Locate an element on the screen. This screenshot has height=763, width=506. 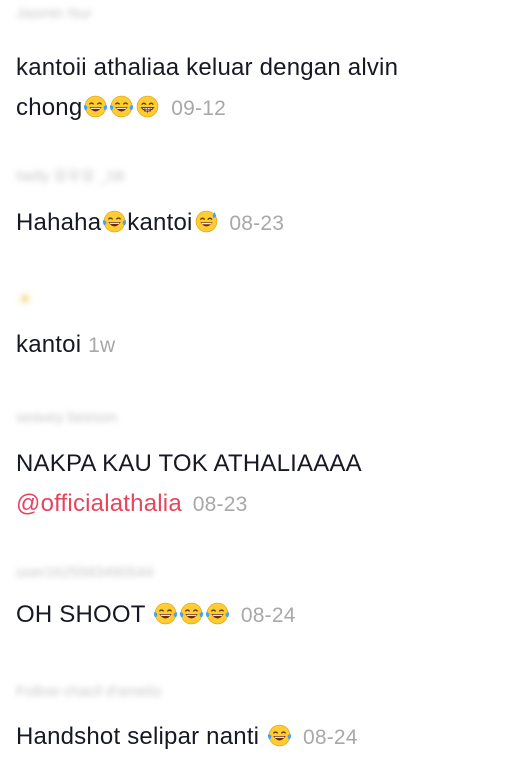
comment-username: ☀ is located at coordinates (256, 300).